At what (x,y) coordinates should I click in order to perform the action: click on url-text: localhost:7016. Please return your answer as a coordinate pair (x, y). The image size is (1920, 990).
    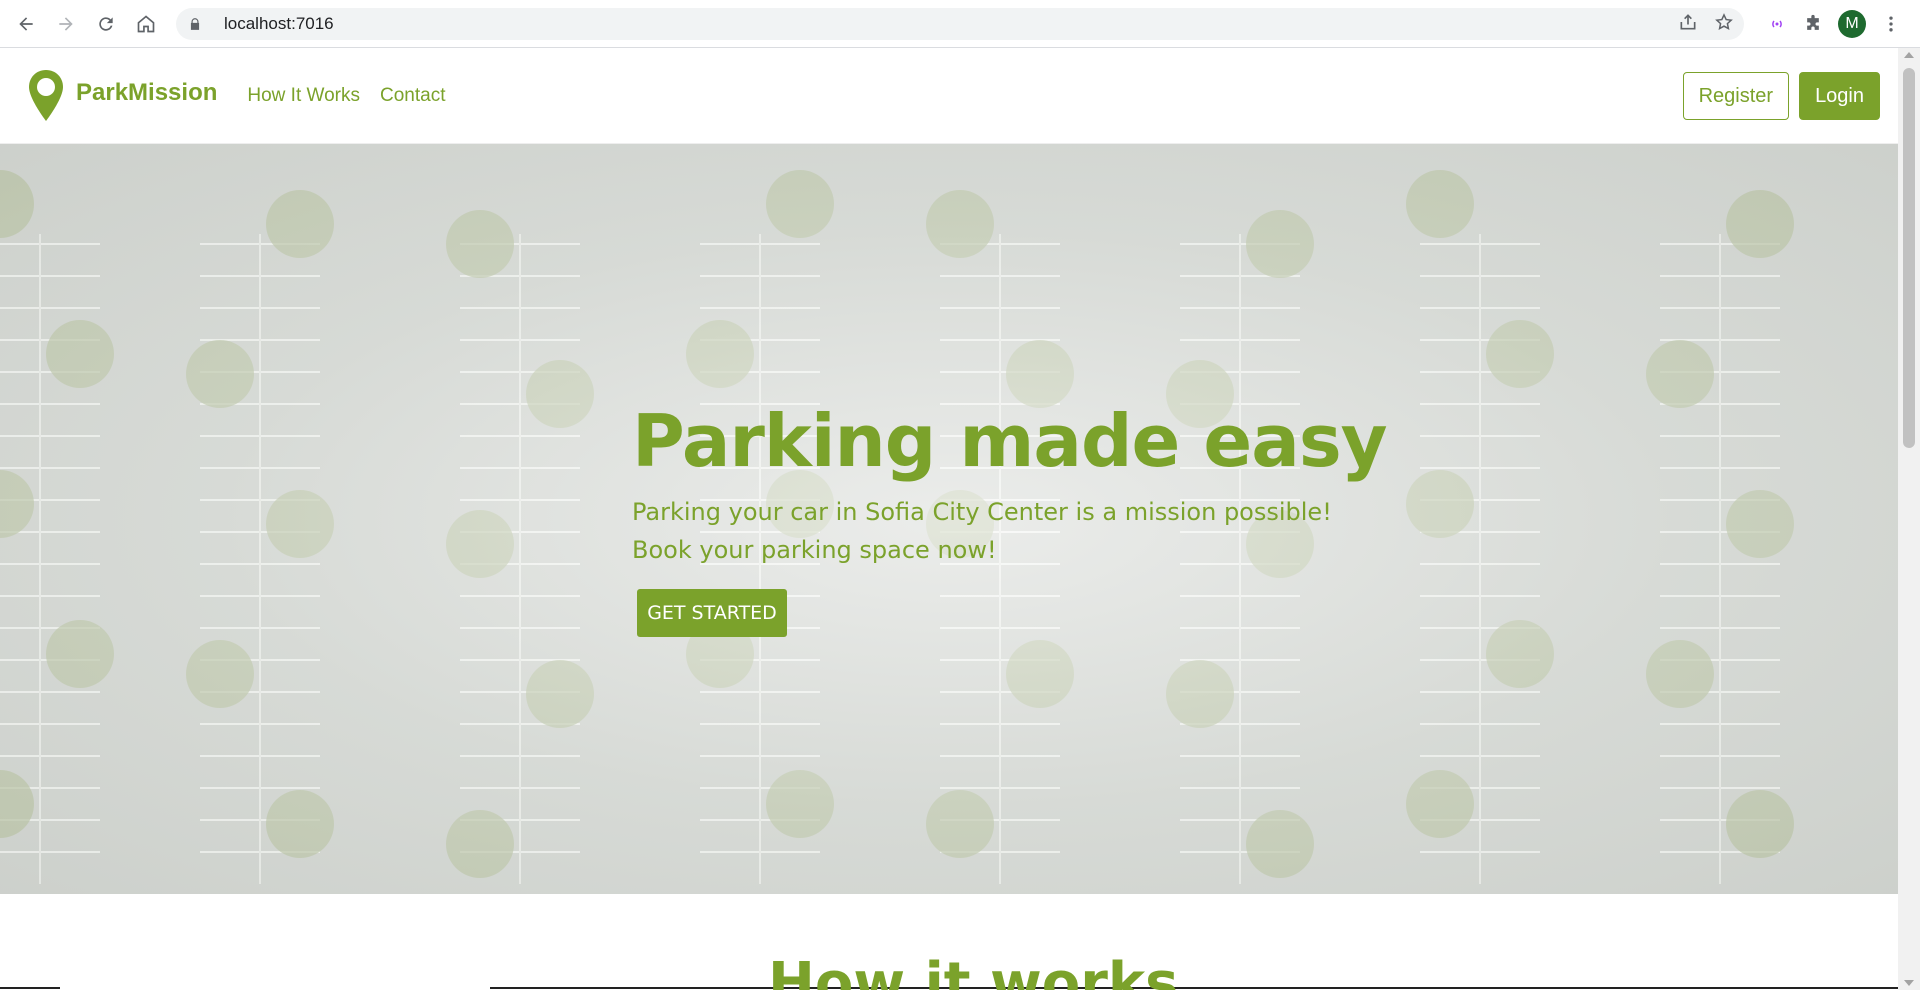
    Looking at the image, I should click on (279, 24).